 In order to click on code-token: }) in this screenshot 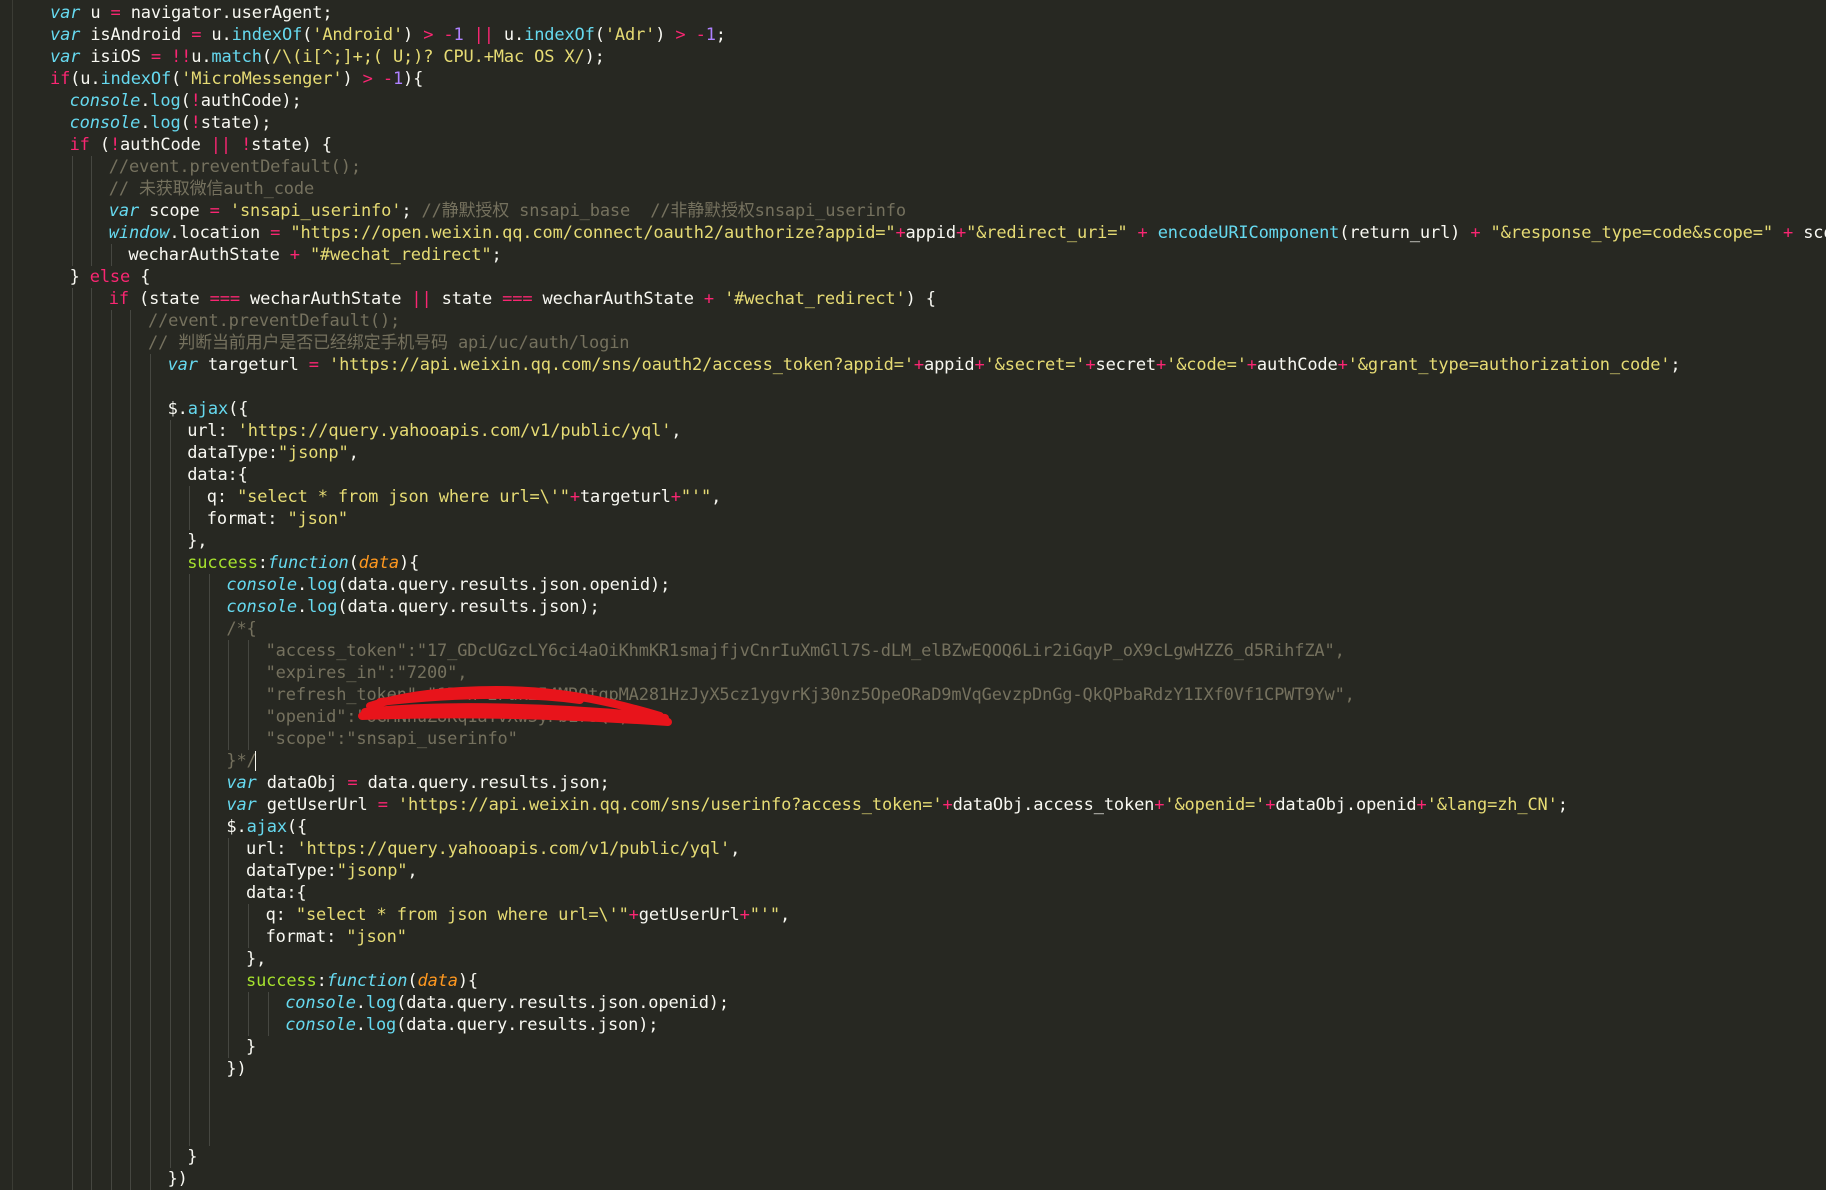, I will do `click(236, 1069)`.